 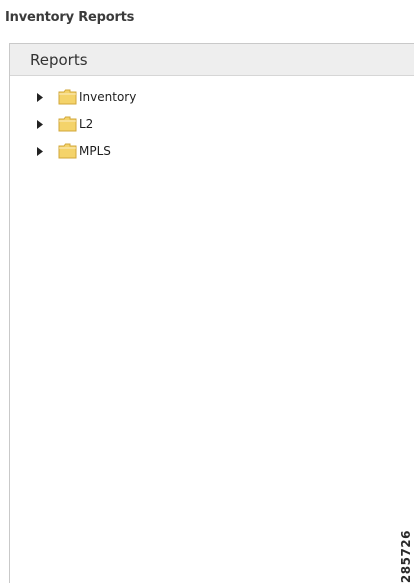 I want to click on panel-header: Reports, so click(x=212, y=60).